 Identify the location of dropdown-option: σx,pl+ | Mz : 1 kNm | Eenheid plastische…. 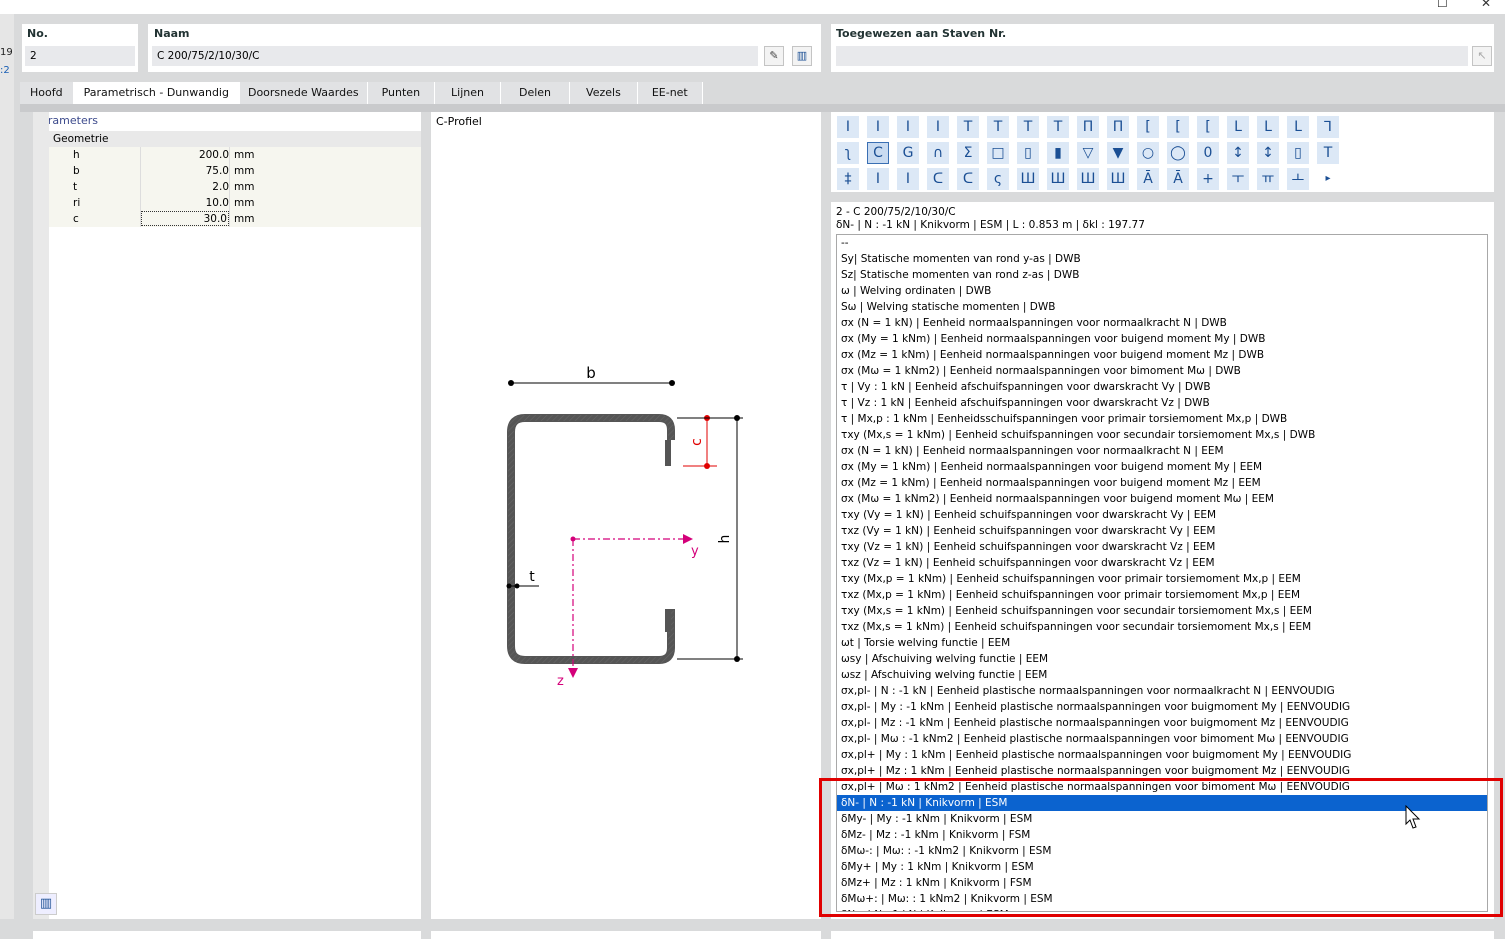
(1162, 771).